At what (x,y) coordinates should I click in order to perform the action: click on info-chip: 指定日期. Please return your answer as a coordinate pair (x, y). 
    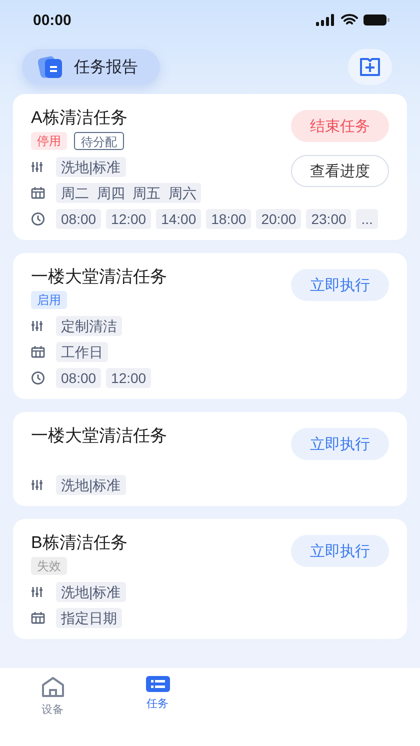
    Looking at the image, I should click on (89, 618).